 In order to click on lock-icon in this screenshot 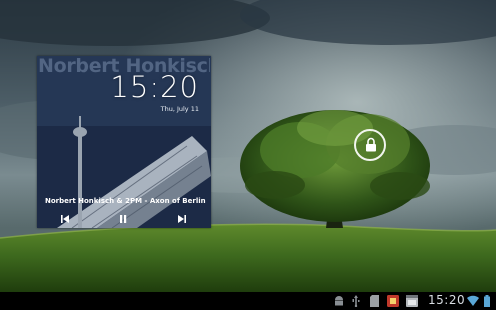, I will do `click(371, 144)`.